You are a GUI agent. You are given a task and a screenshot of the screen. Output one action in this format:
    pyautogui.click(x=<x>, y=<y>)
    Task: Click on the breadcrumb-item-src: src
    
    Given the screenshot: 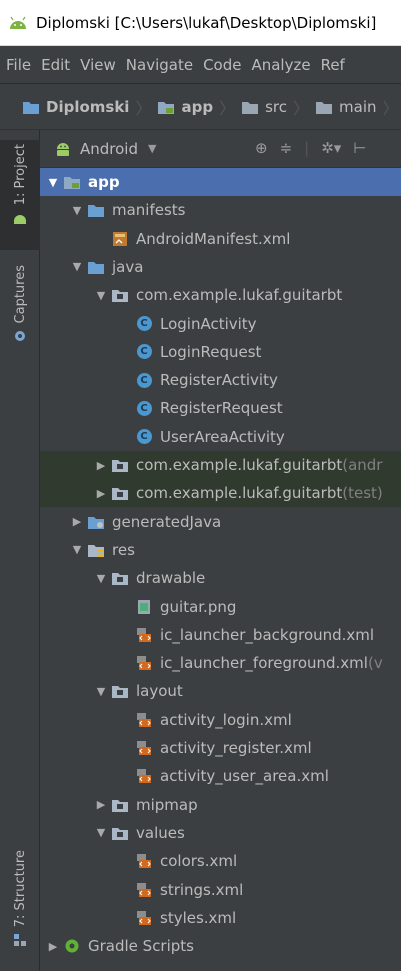 What is the action you would take?
    pyautogui.click(x=264, y=107)
    